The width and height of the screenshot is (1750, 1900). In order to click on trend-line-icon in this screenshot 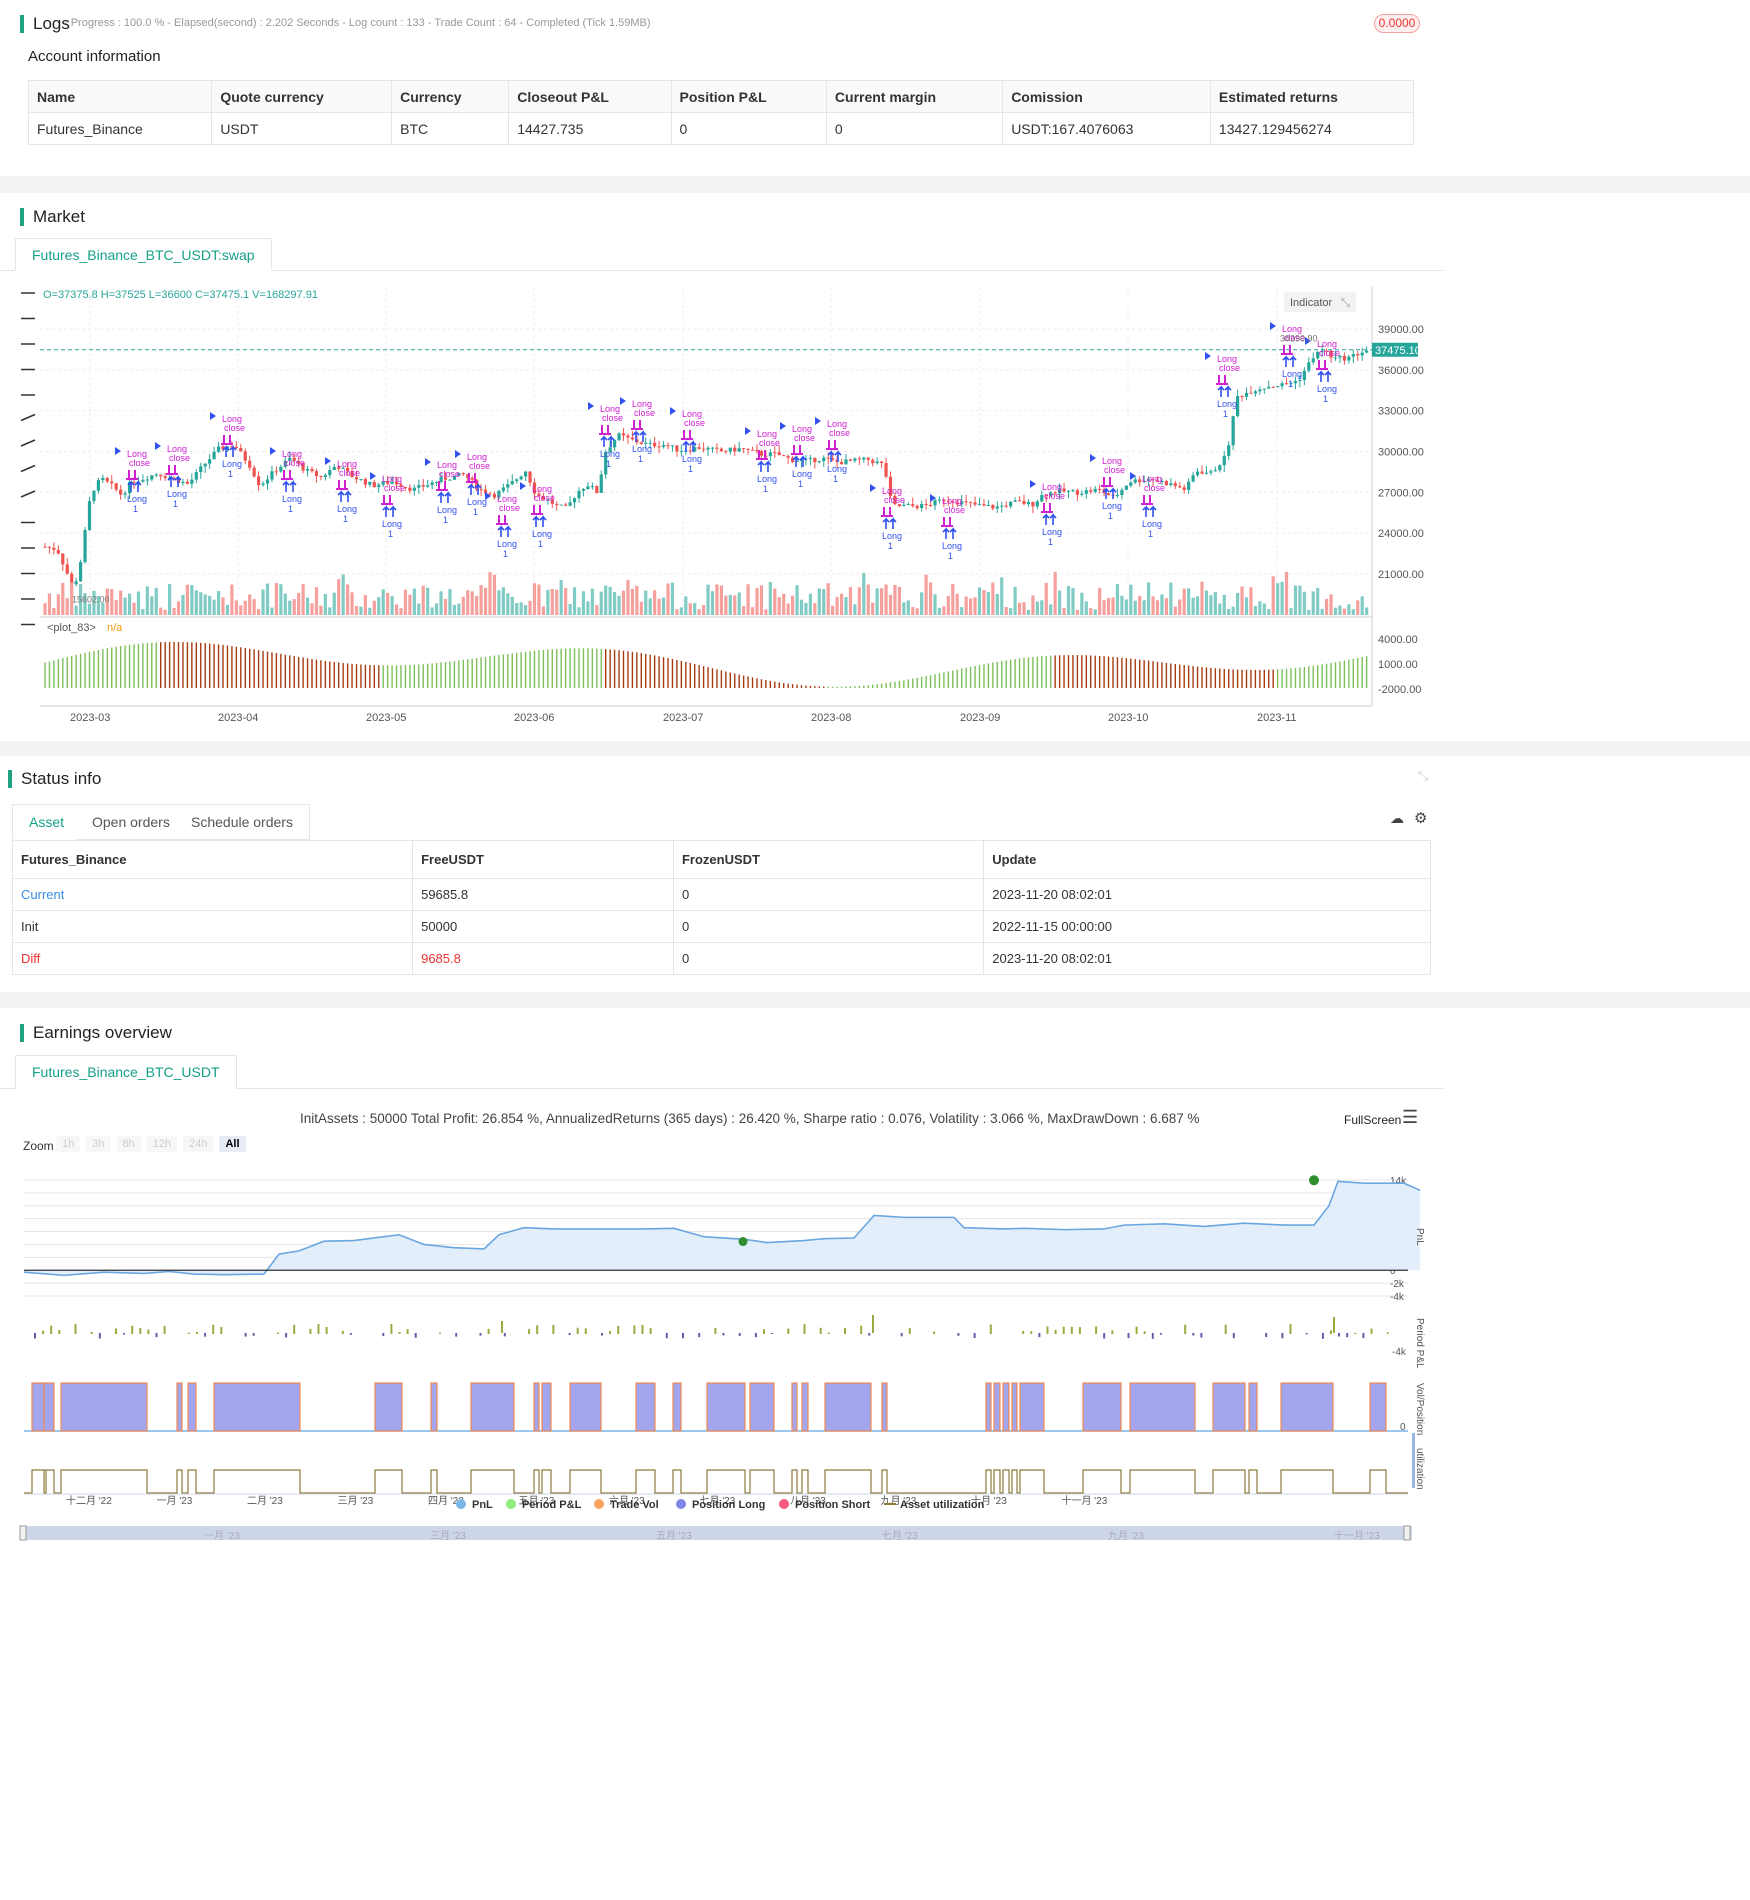, I will do `click(28, 443)`.